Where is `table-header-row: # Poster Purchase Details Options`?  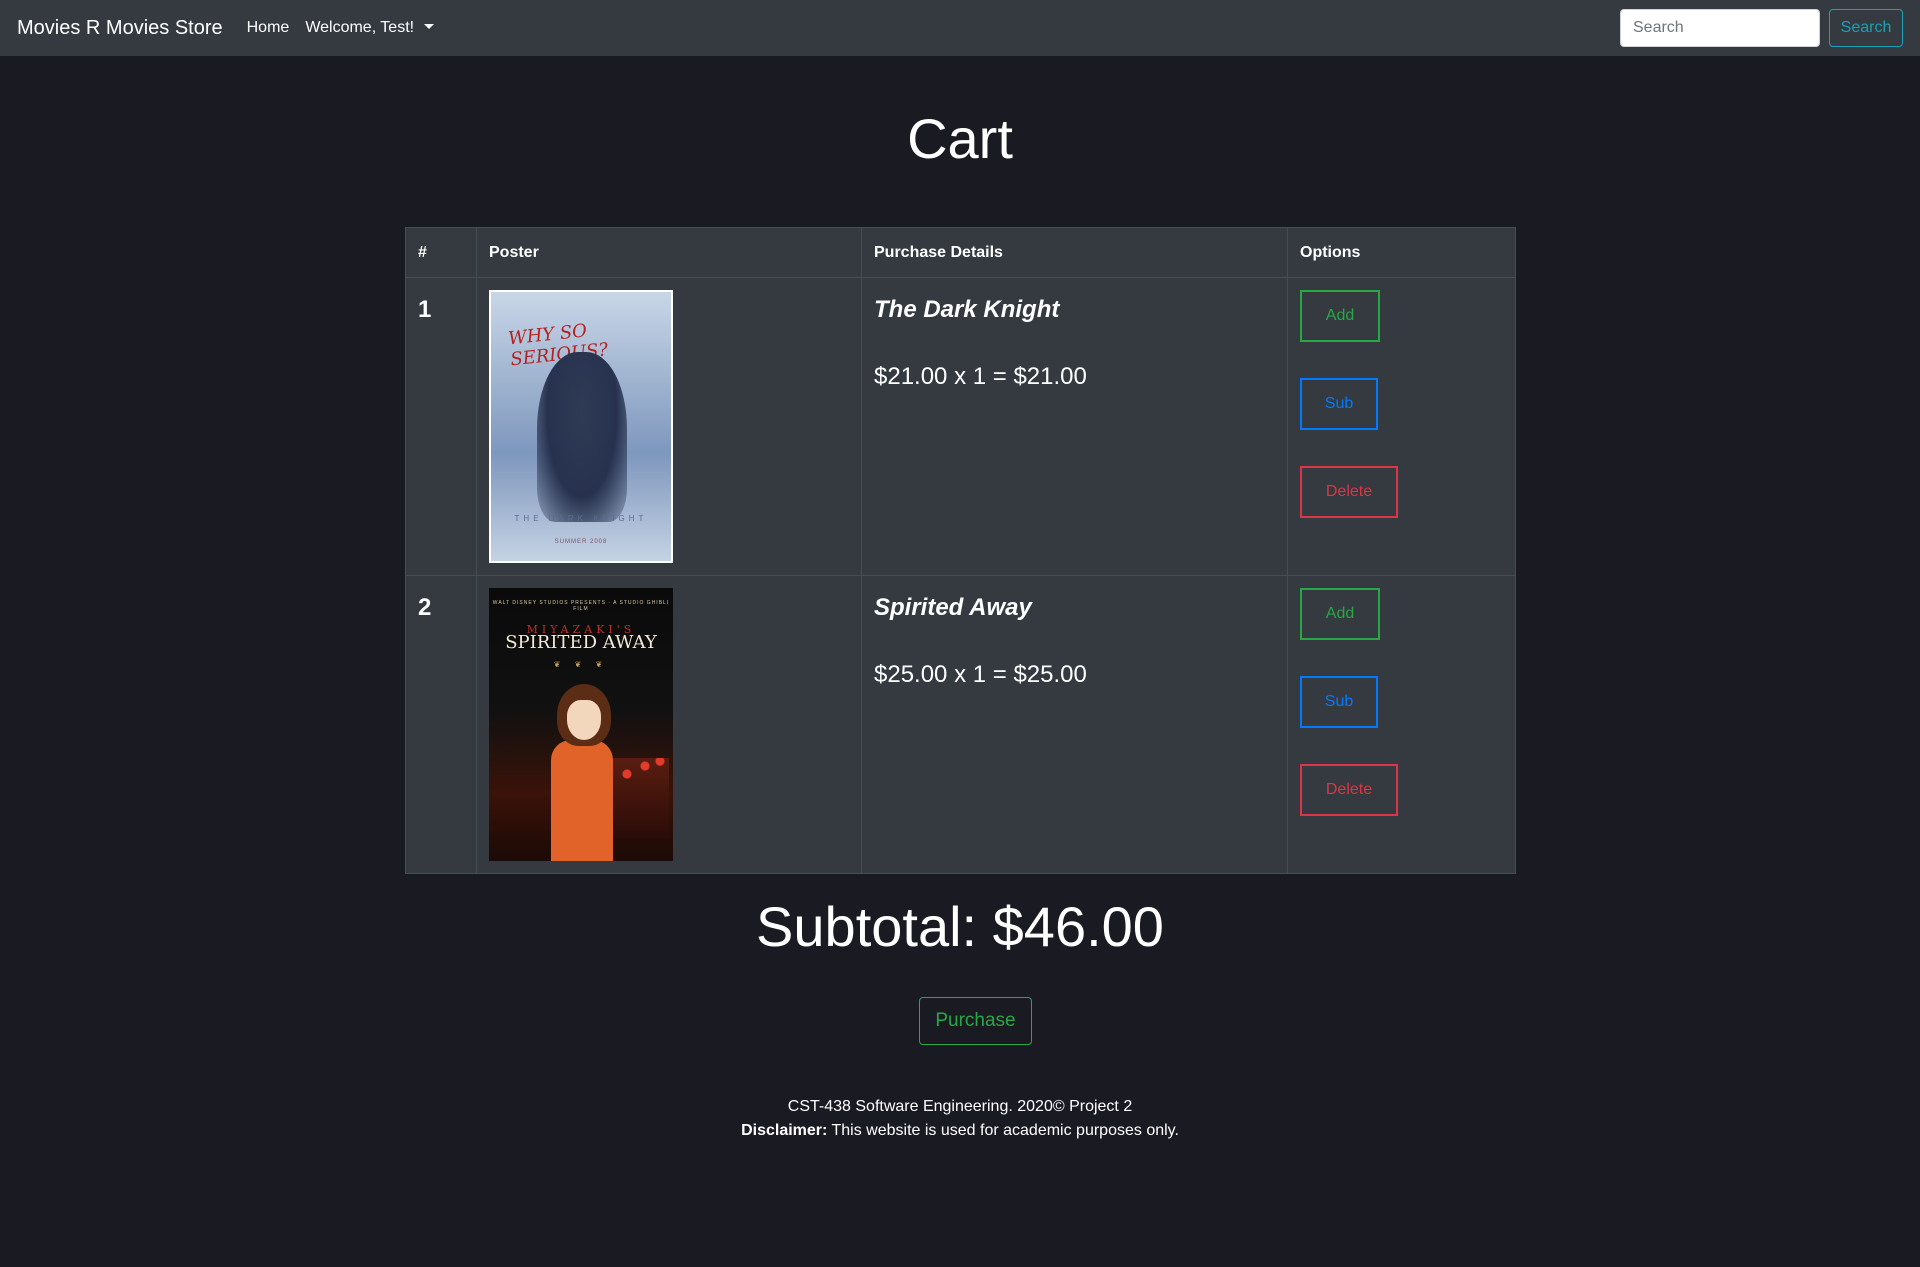 table-header-row: # Poster Purchase Details Options is located at coordinates (960, 252).